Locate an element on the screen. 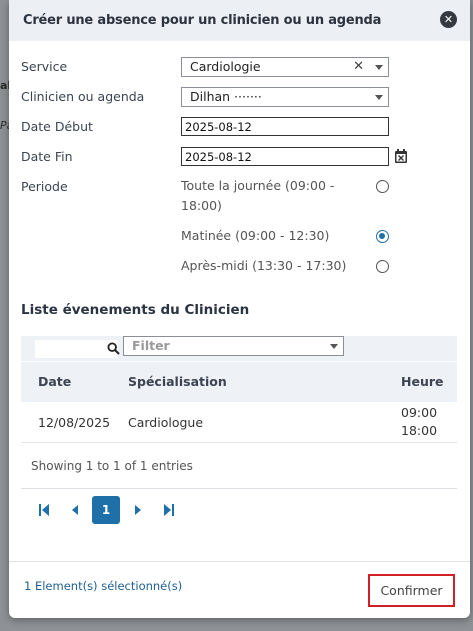 This screenshot has height=631, width=473. period-option-label: 18:00) is located at coordinates (201, 205).